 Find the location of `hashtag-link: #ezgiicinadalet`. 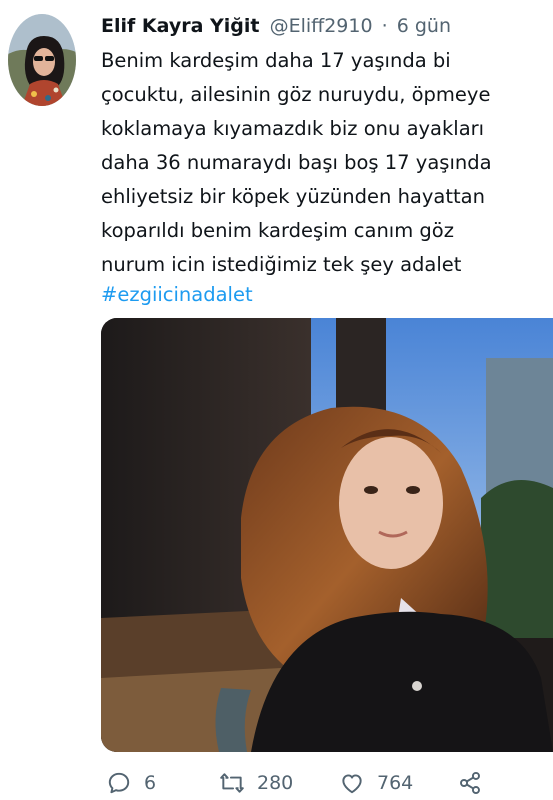

hashtag-link: #ezgiicinadalet is located at coordinates (177, 295).